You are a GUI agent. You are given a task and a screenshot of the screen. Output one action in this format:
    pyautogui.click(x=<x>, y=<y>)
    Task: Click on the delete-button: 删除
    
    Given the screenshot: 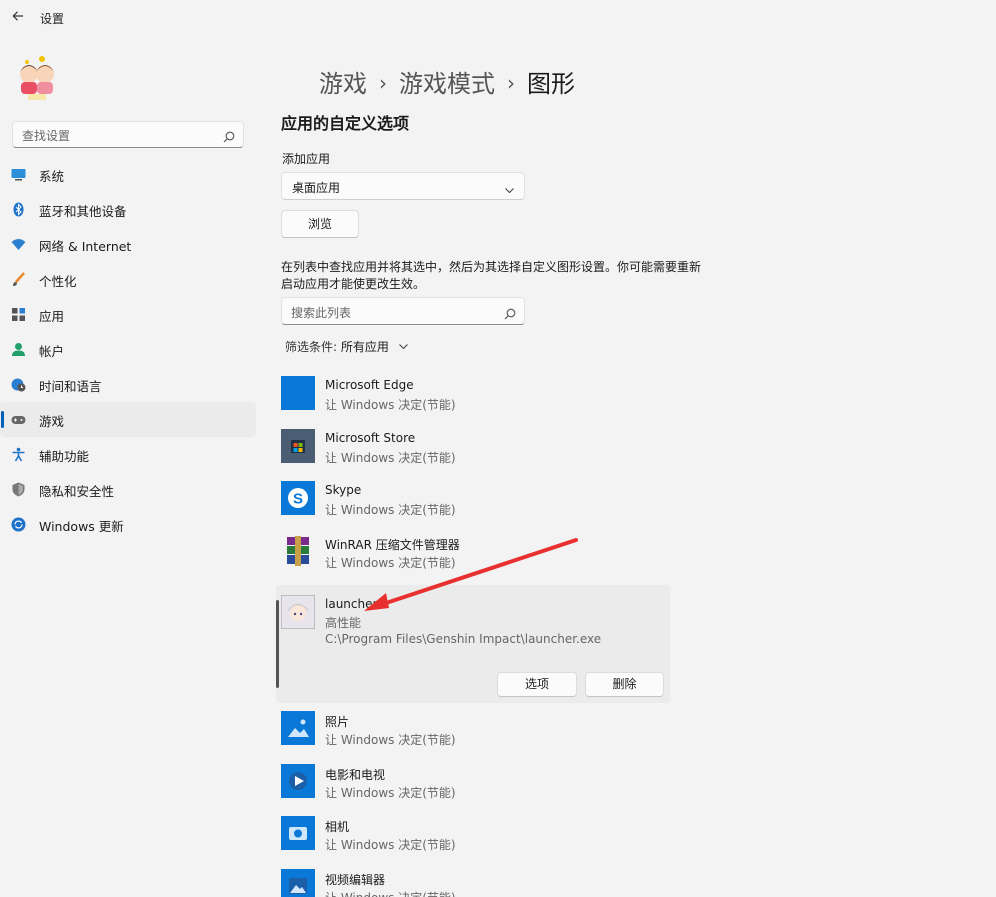 What is the action you would take?
    pyautogui.click(x=624, y=684)
    